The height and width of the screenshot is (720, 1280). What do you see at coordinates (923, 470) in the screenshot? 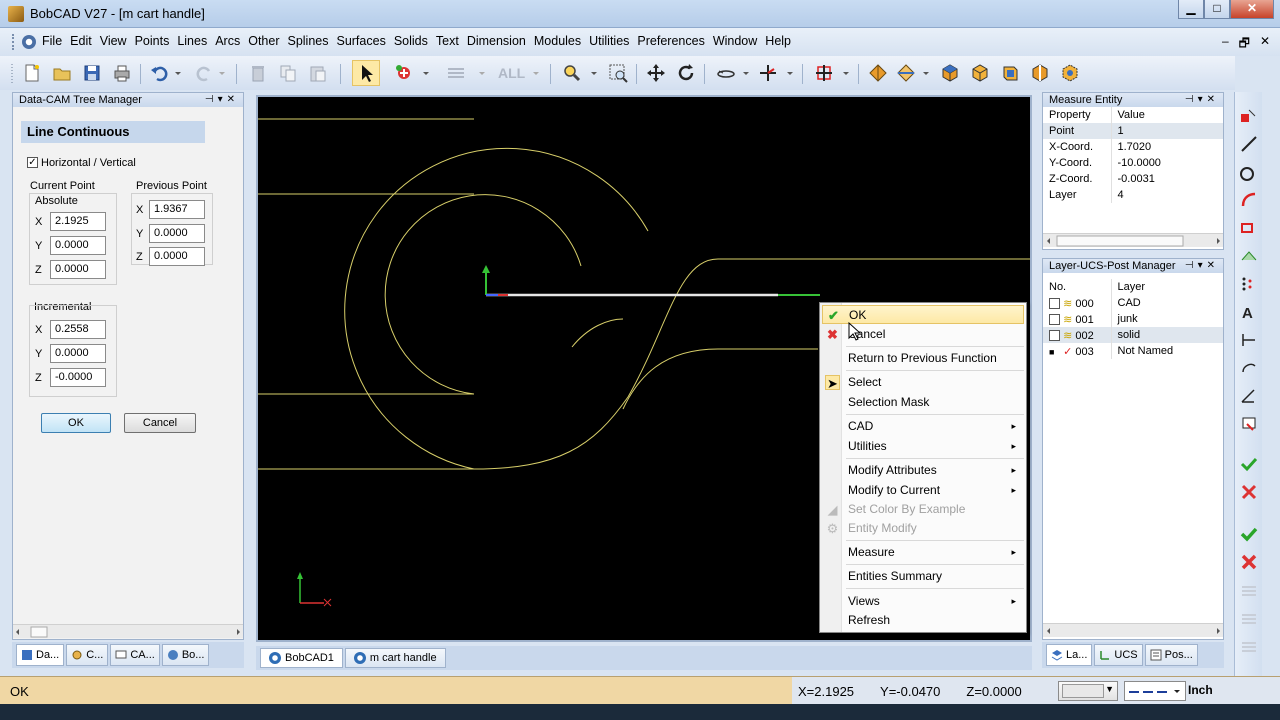
I see `context-item-modify-attributes: Modify Attributes ▸` at bounding box center [923, 470].